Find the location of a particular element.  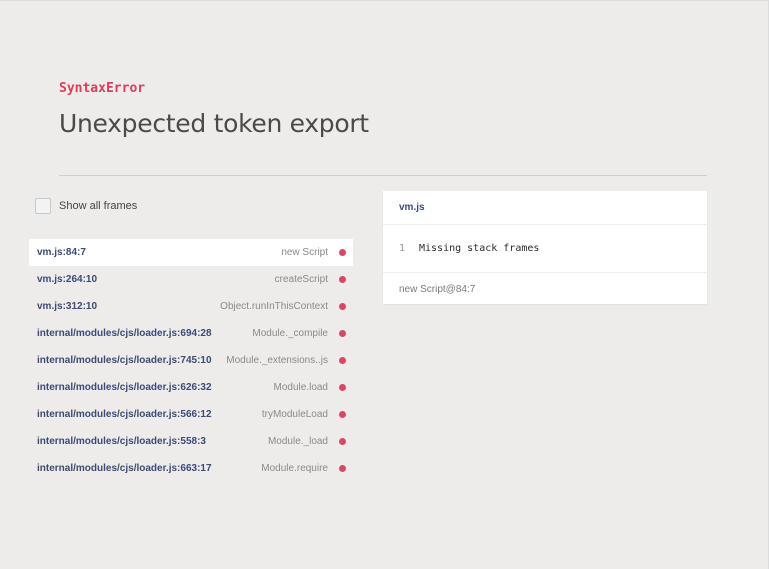

stack-frame: vm.js:84:7 new Script is located at coordinates (191, 252).